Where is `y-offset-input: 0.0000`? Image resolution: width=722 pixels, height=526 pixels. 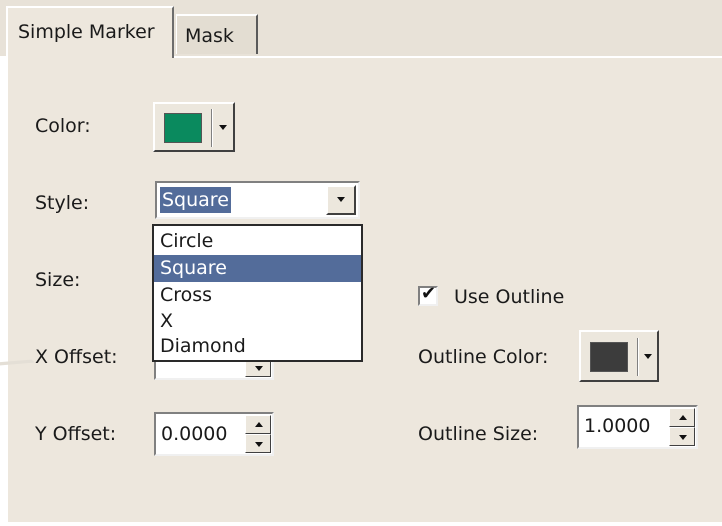 y-offset-input: 0.0000 is located at coordinates (214, 434).